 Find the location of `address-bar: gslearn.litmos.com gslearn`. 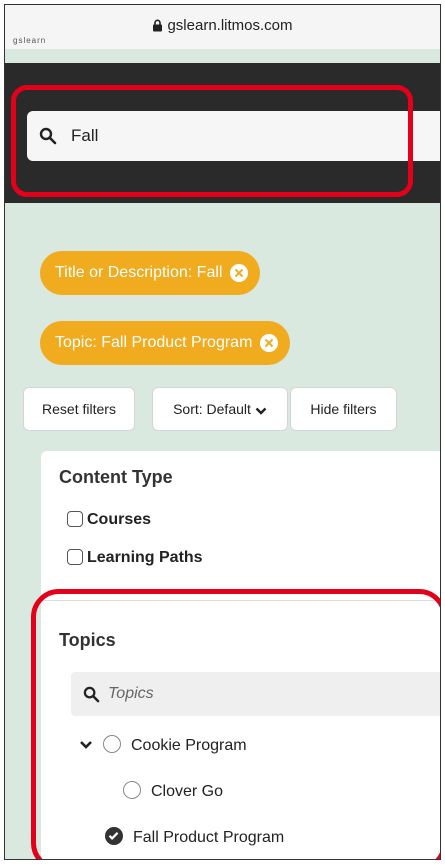

address-bar: gslearn.litmos.com gslearn is located at coordinates (222, 27).